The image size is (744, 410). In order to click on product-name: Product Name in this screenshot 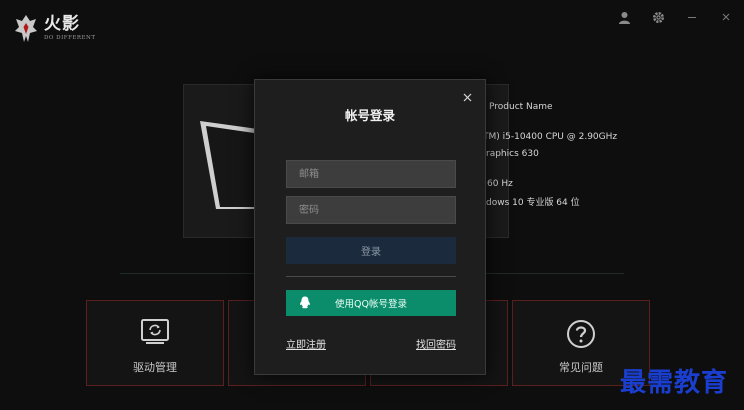, I will do `click(521, 107)`.